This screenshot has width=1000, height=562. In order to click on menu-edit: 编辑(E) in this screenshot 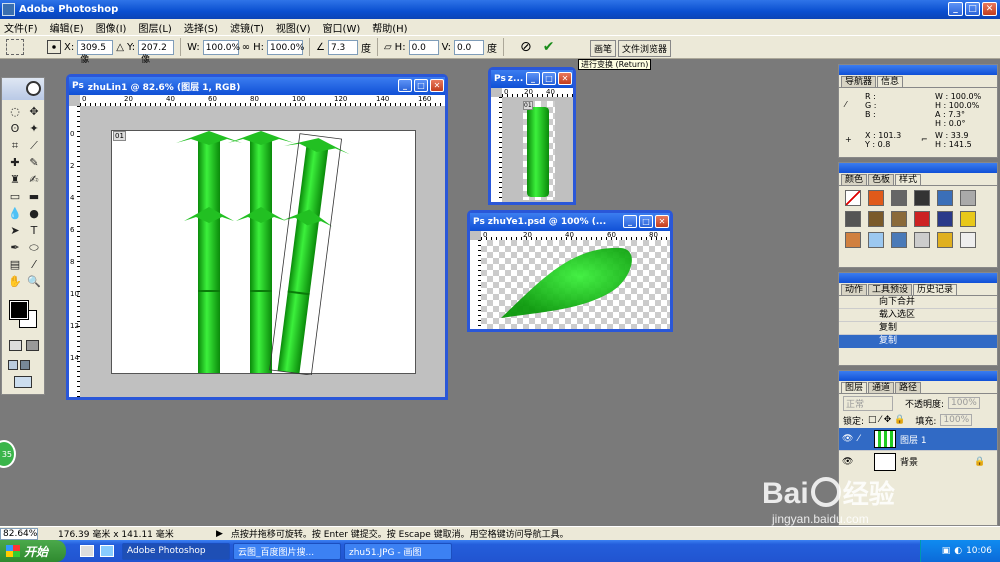, I will do `click(67, 27)`.